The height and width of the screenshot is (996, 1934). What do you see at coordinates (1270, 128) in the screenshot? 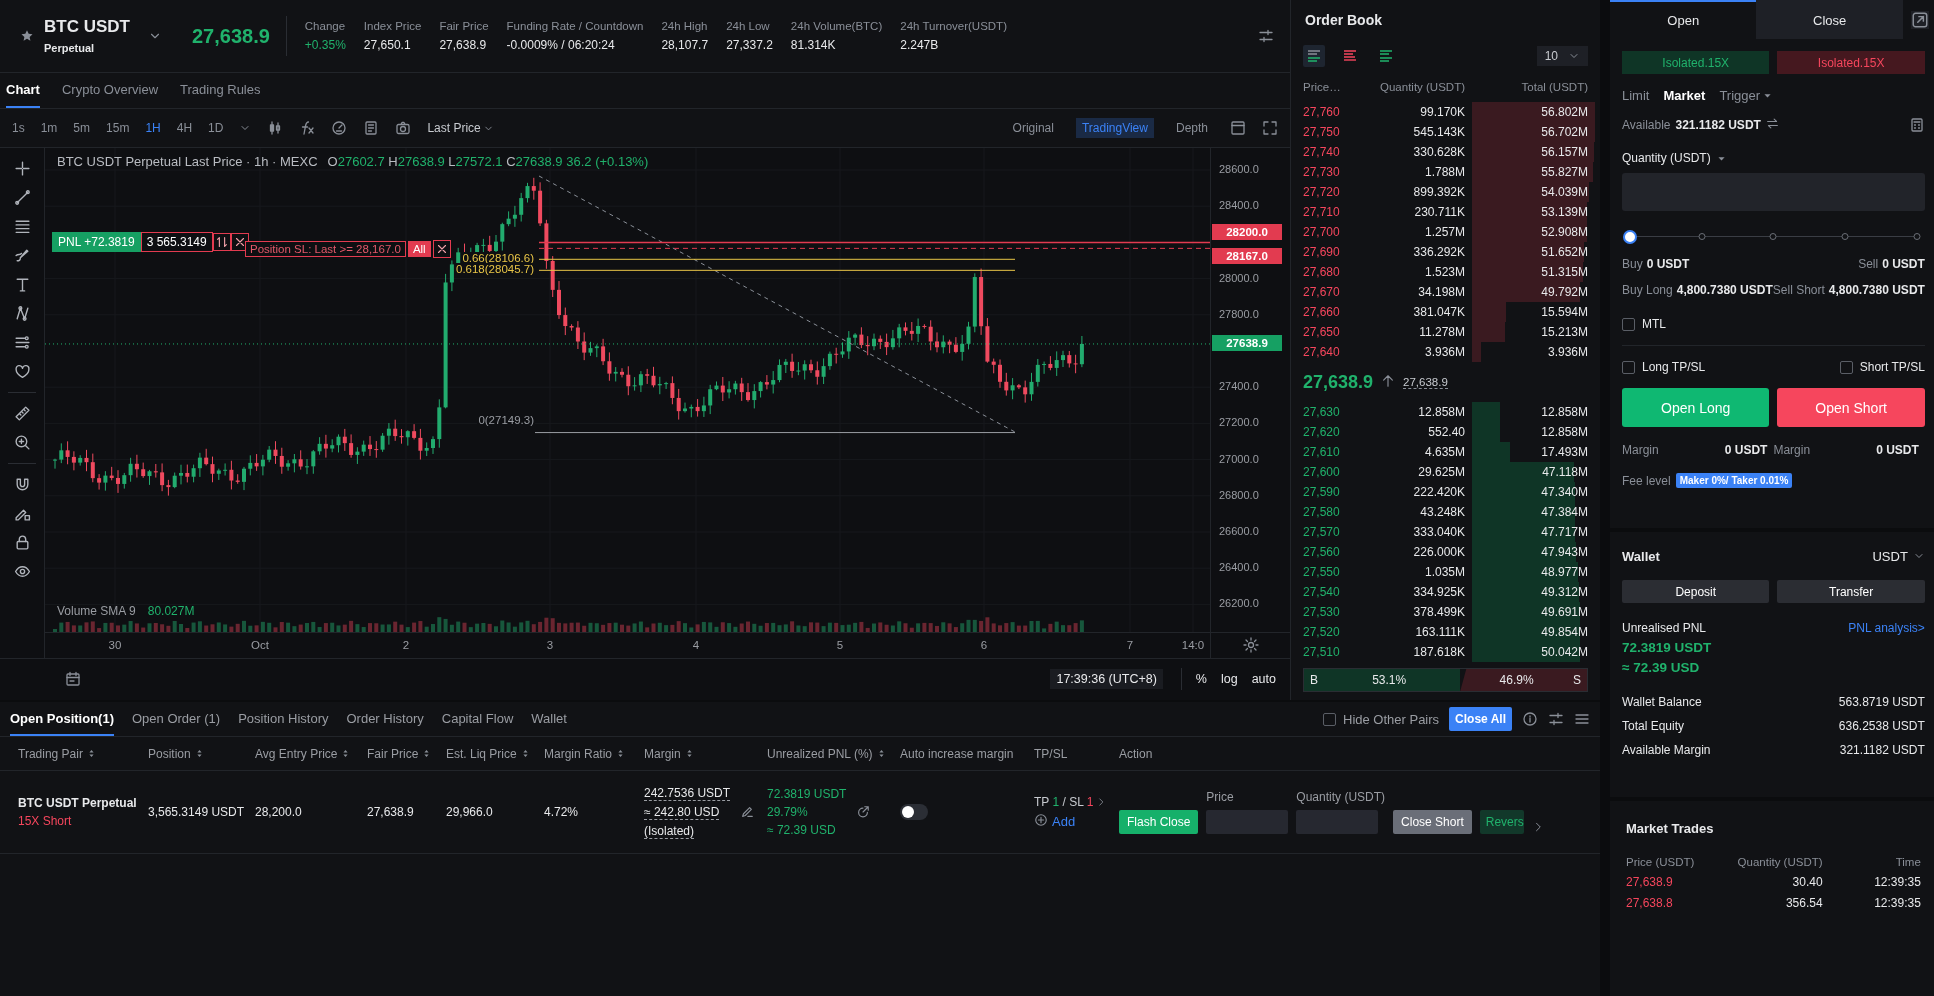
I see `fullscreen-icon` at bounding box center [1270, 128].